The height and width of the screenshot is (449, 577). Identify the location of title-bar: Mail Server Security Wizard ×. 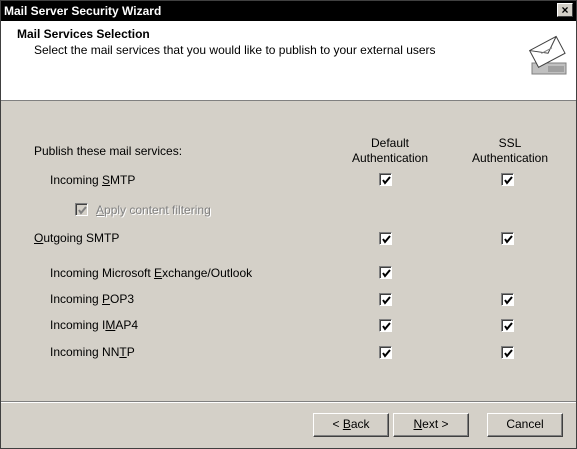
(288, 11).